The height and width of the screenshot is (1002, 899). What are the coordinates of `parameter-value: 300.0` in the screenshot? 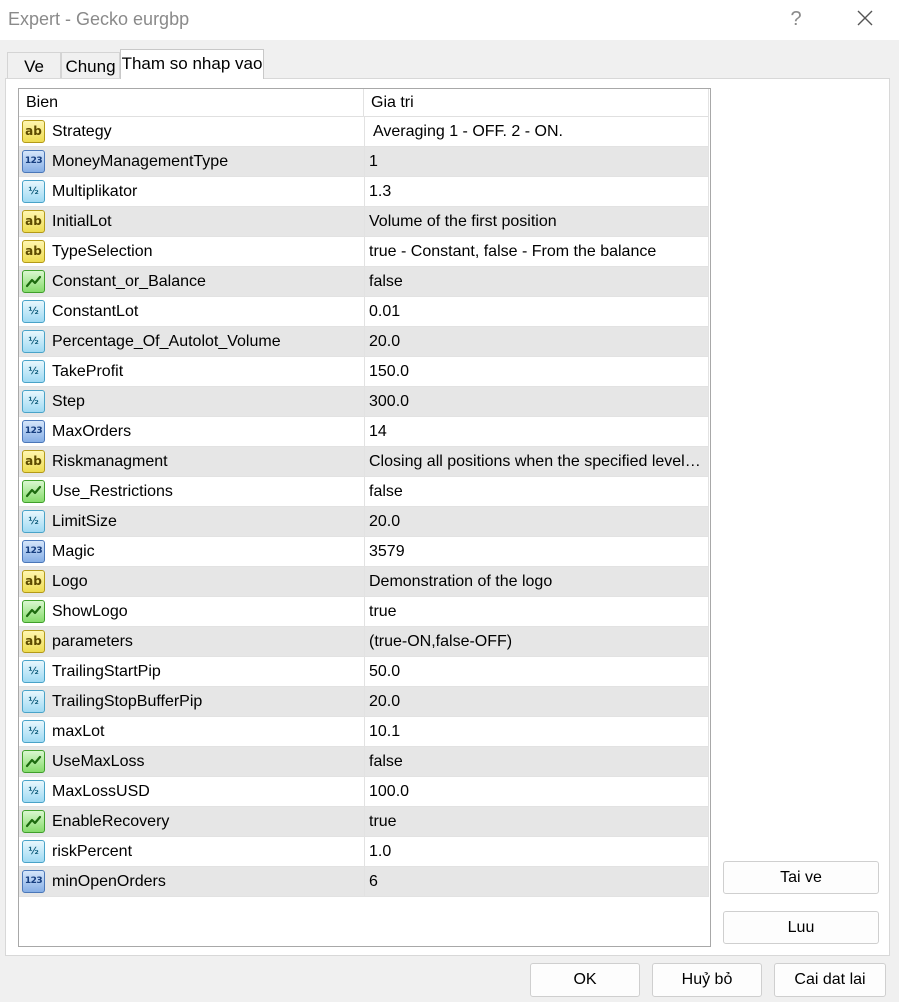 It's located at (536, 402).